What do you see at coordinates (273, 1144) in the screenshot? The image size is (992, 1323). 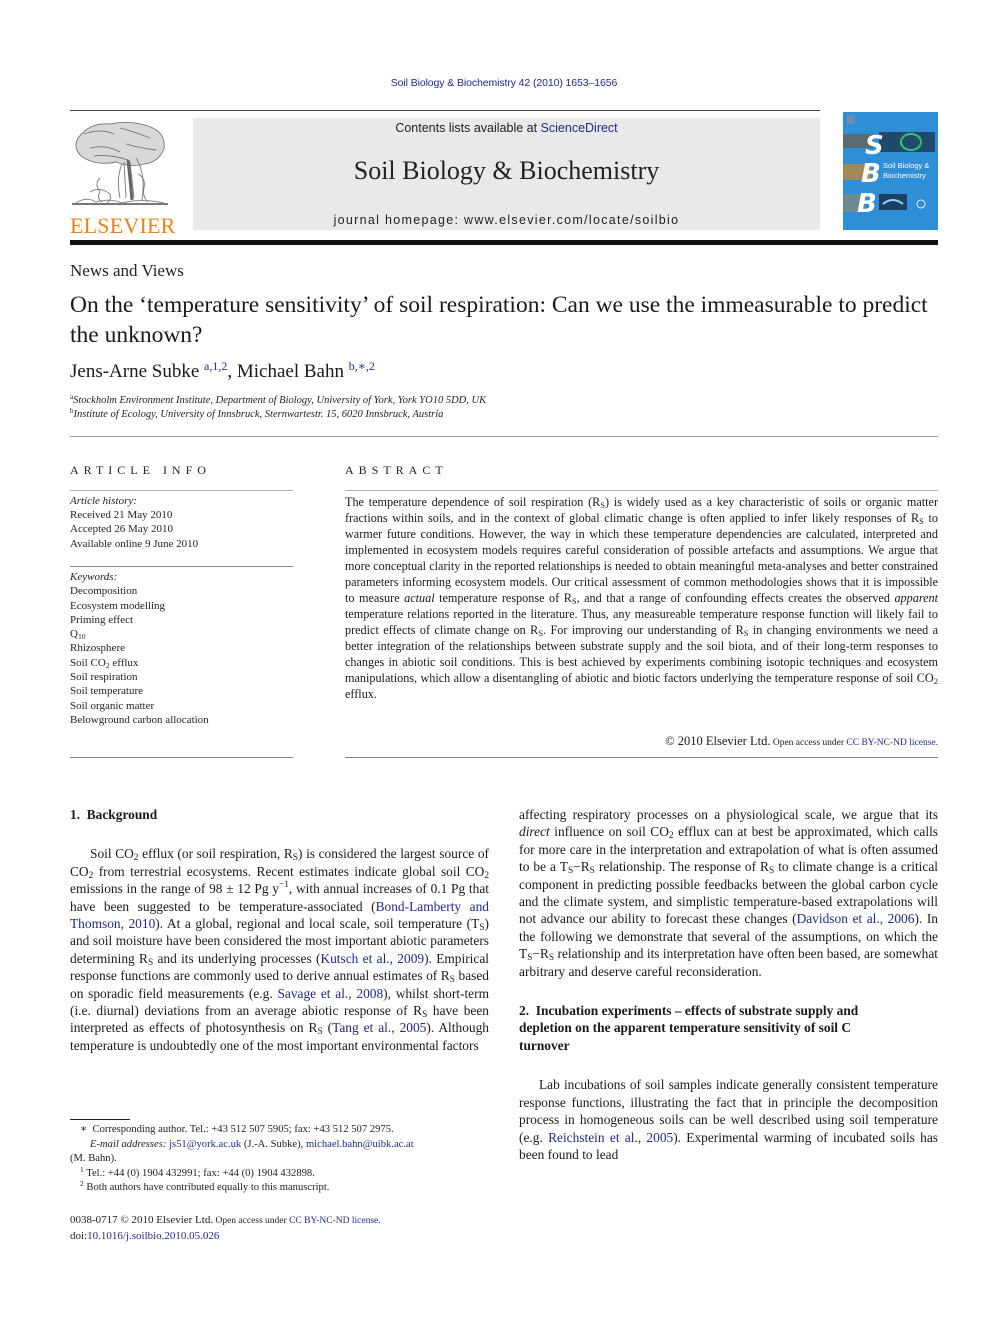 I see `email-owner: (J.-A. Subke),` at bounding box center [273, 1144].